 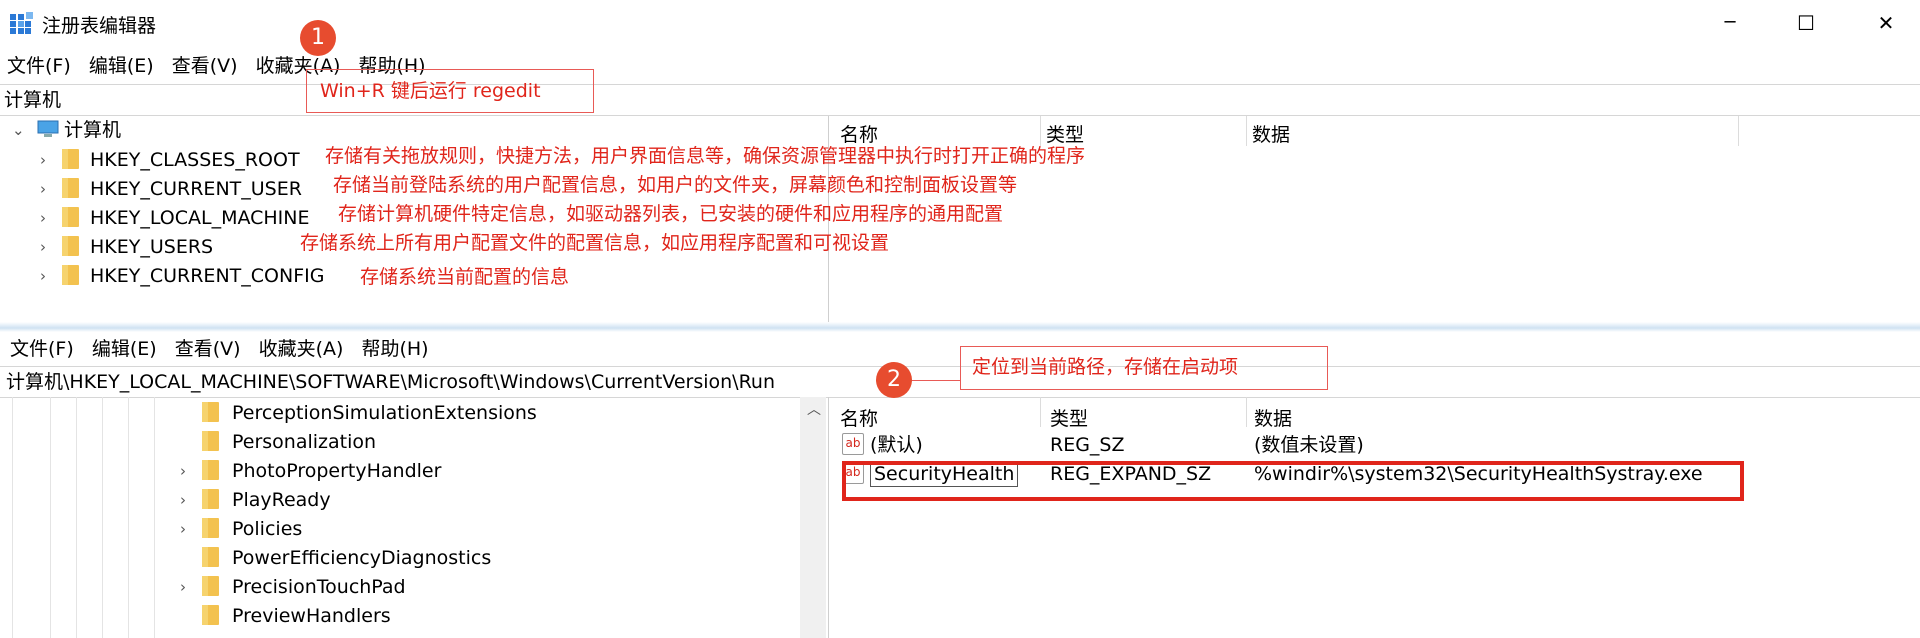 I want to click on step-2-label: 定位到当前路径，存储在启动项, so click(x=1105, y=367).